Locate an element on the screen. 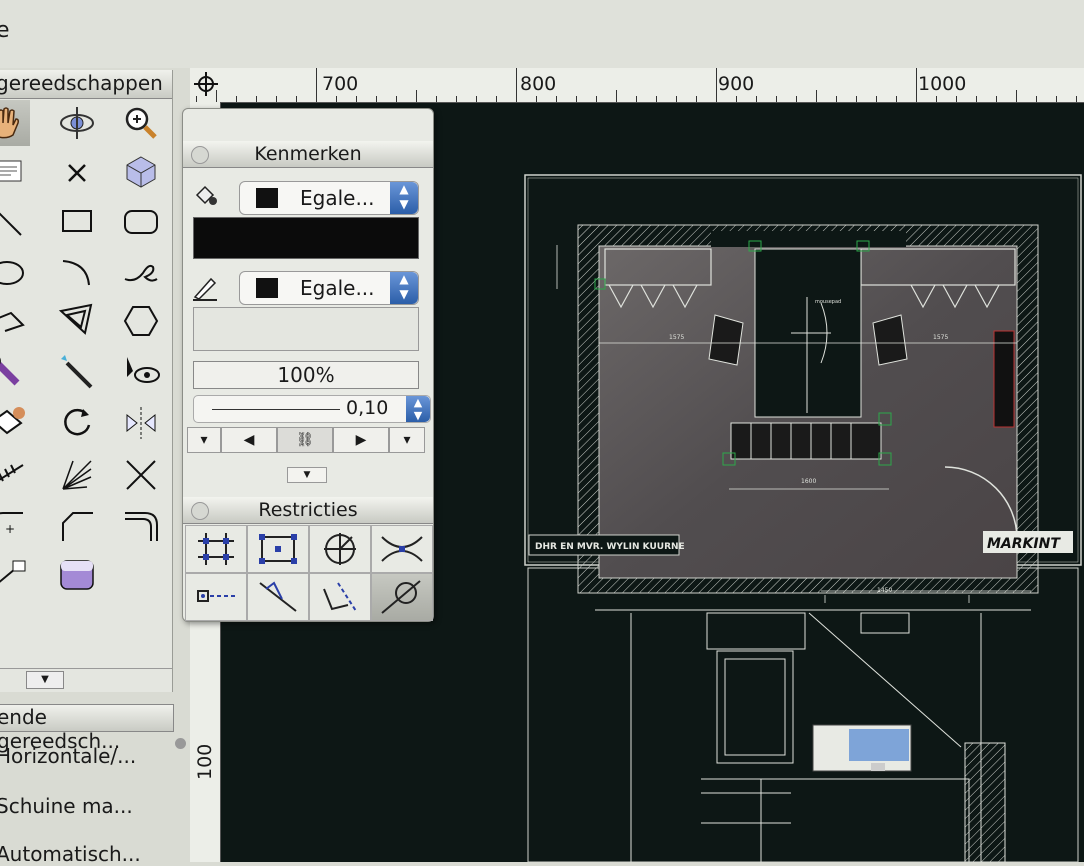 Image resolution: width=1084 pixels, height=866 pixels. palette-resize-handle is located at coordinates (180, 743).